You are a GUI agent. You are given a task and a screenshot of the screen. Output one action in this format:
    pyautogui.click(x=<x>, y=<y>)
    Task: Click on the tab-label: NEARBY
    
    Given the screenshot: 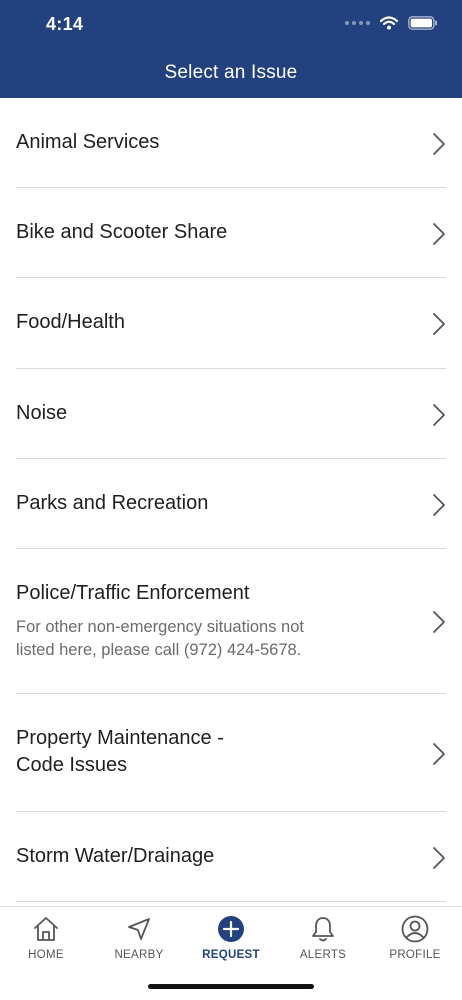 What is the action you would take?
    pyautogui.click(x=139, y=955)
    